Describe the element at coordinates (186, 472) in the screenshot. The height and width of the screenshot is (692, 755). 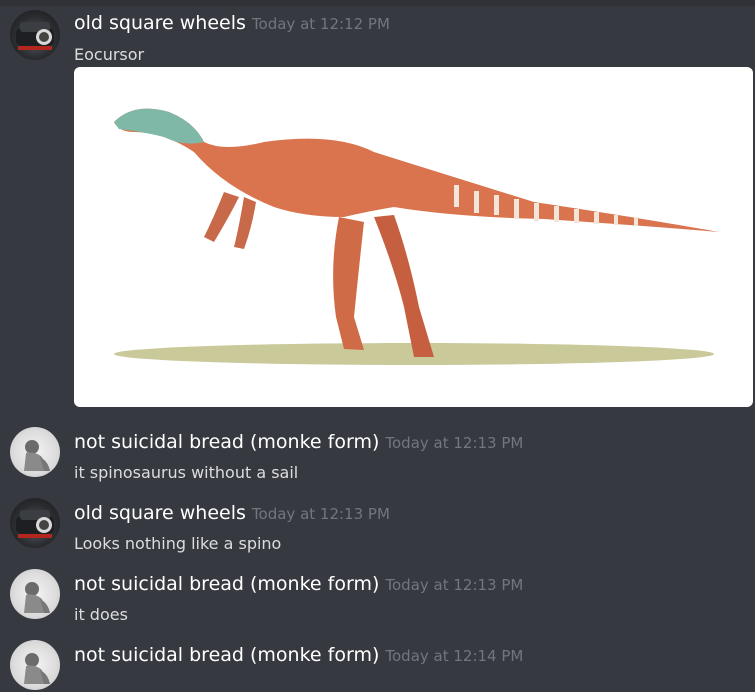
I see `message-content: it spinosaurus without a sail` at that location.